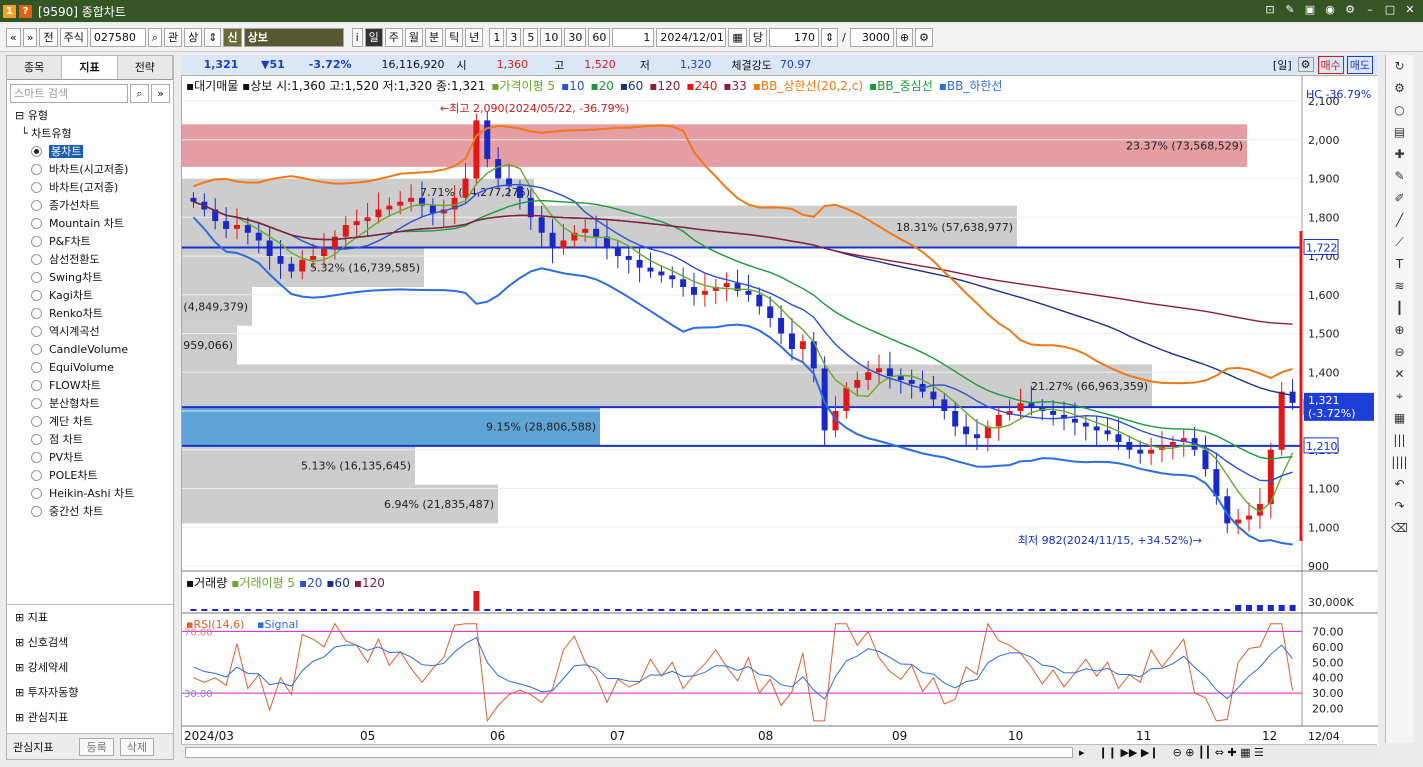 This screenshot has width=1423, height=767. What do you see at coordinates (1129, 752) in the screenshot?
I see `play-controls-icon: ❙❙ ▶▶ ▶❙` at bounding box center [1129, 752].